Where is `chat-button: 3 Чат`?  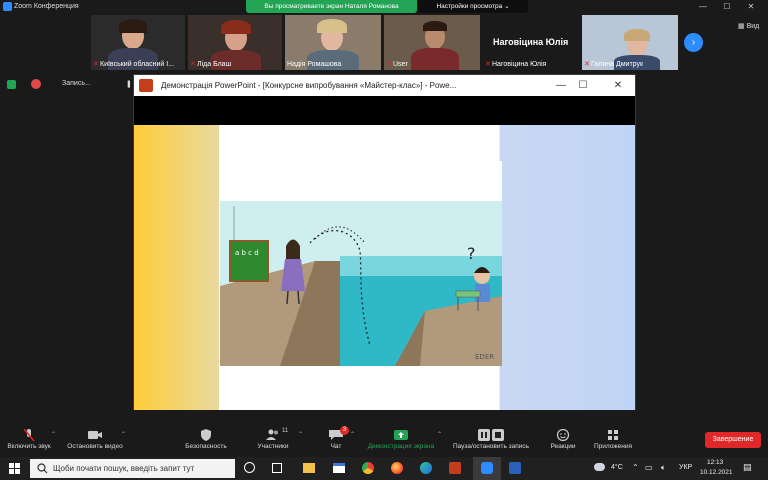 chat-button: 3 Чат is located at coordinates (336, 441).